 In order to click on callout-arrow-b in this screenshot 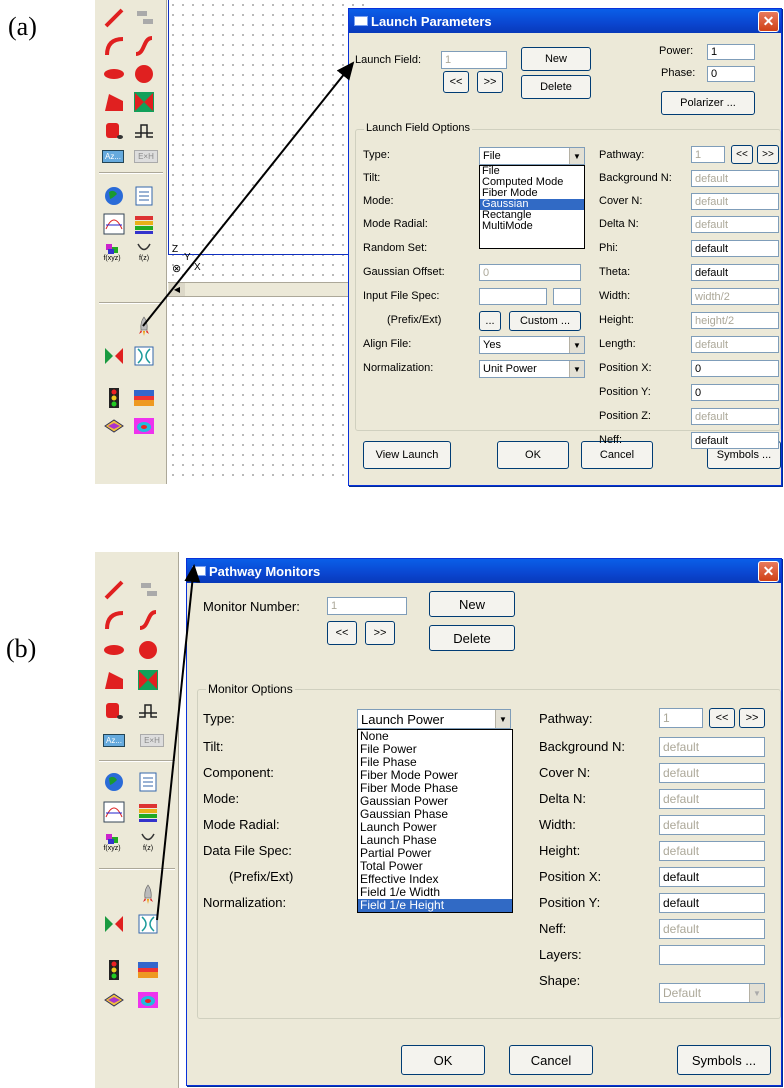, I will do `click(178, 742)`.